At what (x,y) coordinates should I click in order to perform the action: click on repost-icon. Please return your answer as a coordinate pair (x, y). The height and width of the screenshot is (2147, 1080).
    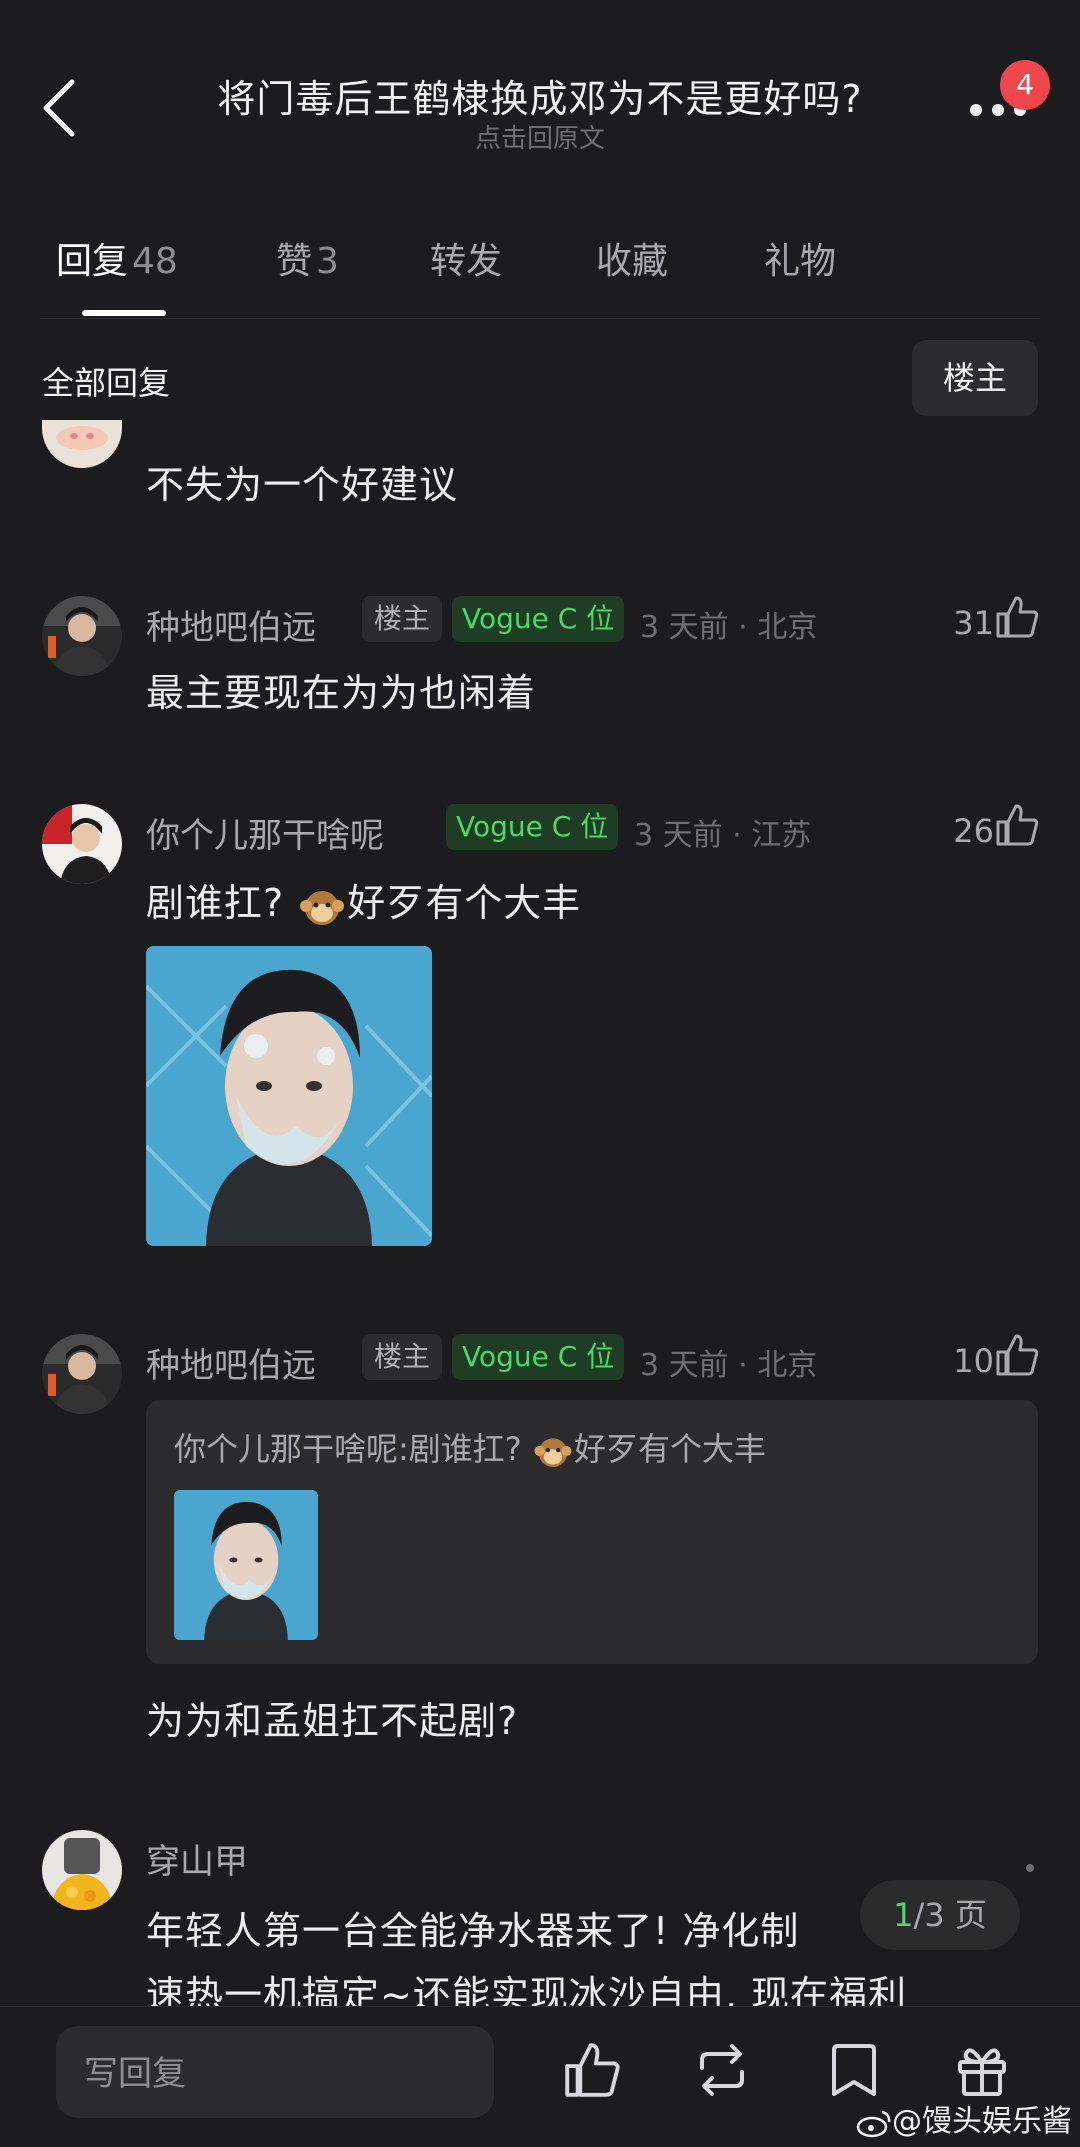
    Looking at the image, I should click on (722, 2070).